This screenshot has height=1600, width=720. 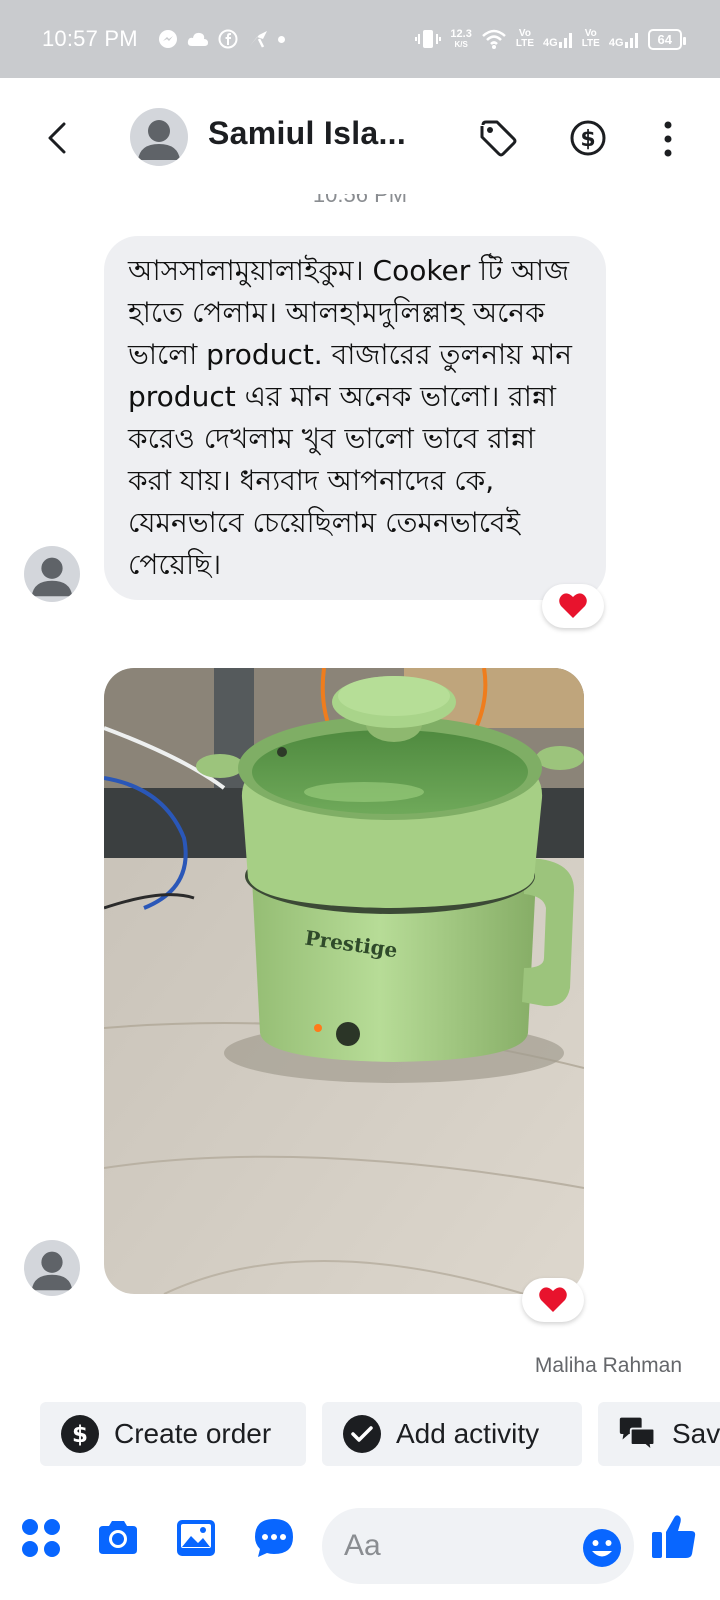 I want to click on chat-header: Samiul Isla... $, so click(x=360, y=136).